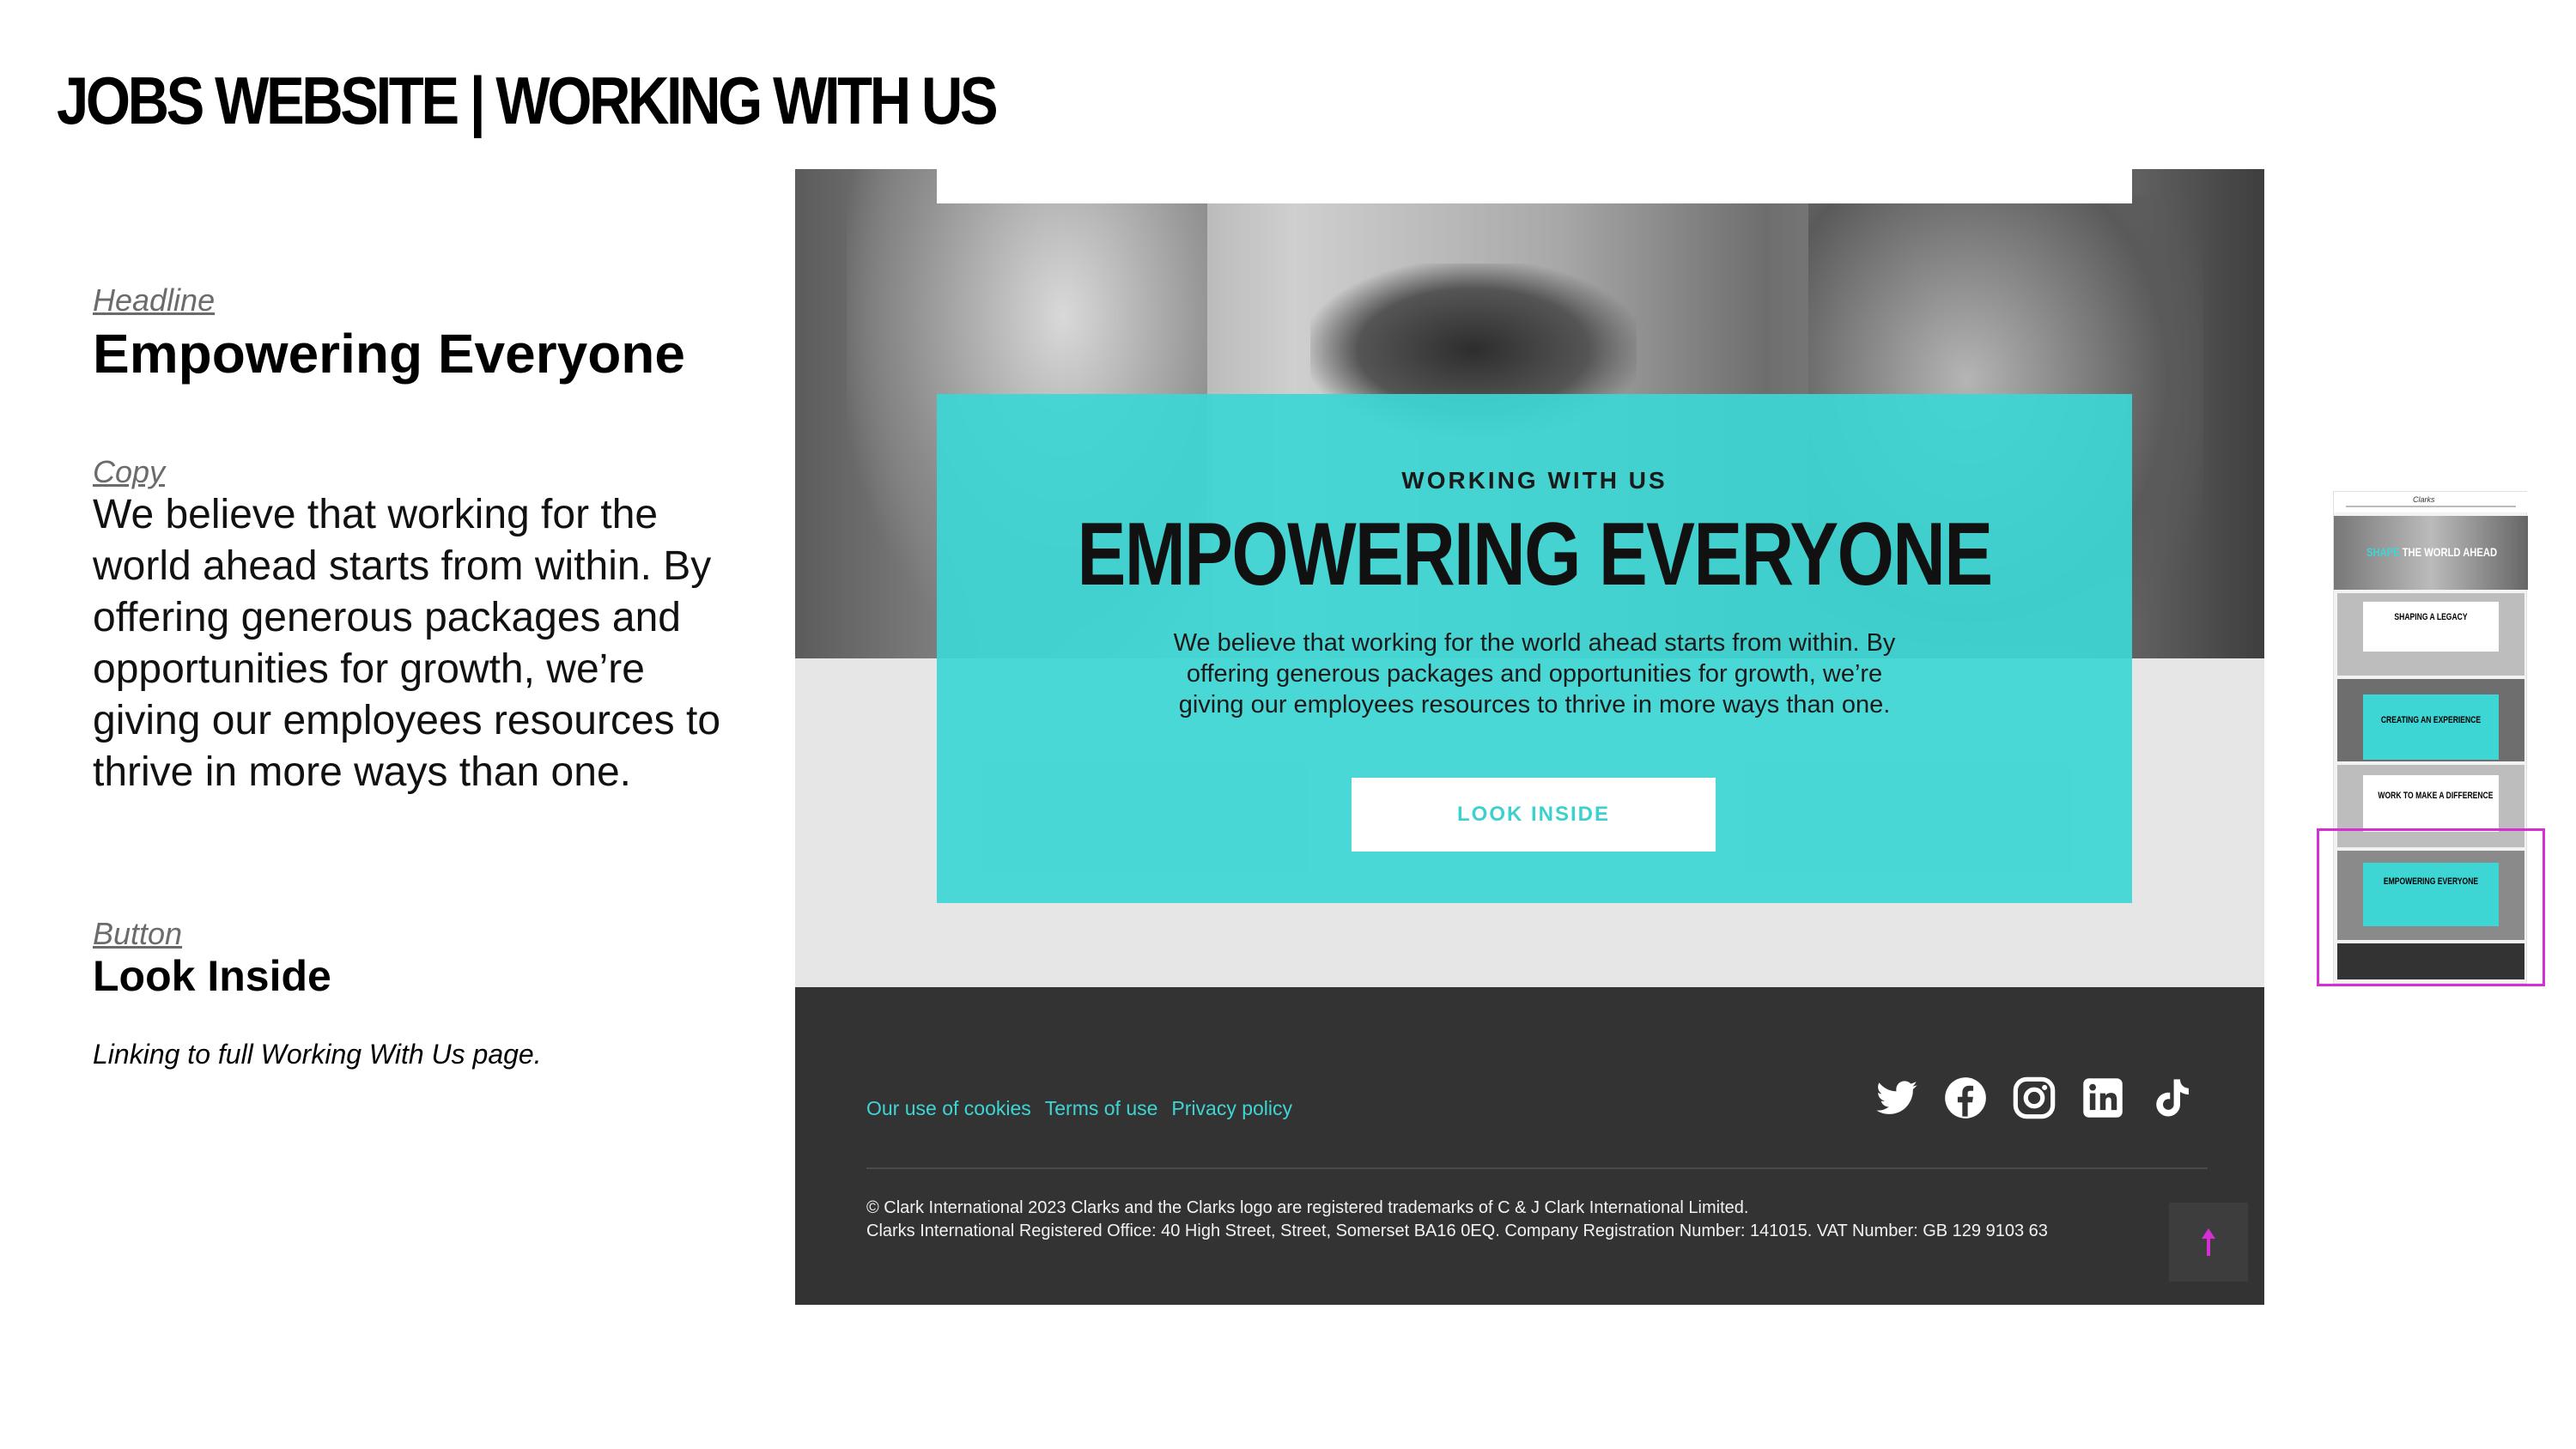  I want to click on headline-text: Empowering Everyone, so click(389, 354).